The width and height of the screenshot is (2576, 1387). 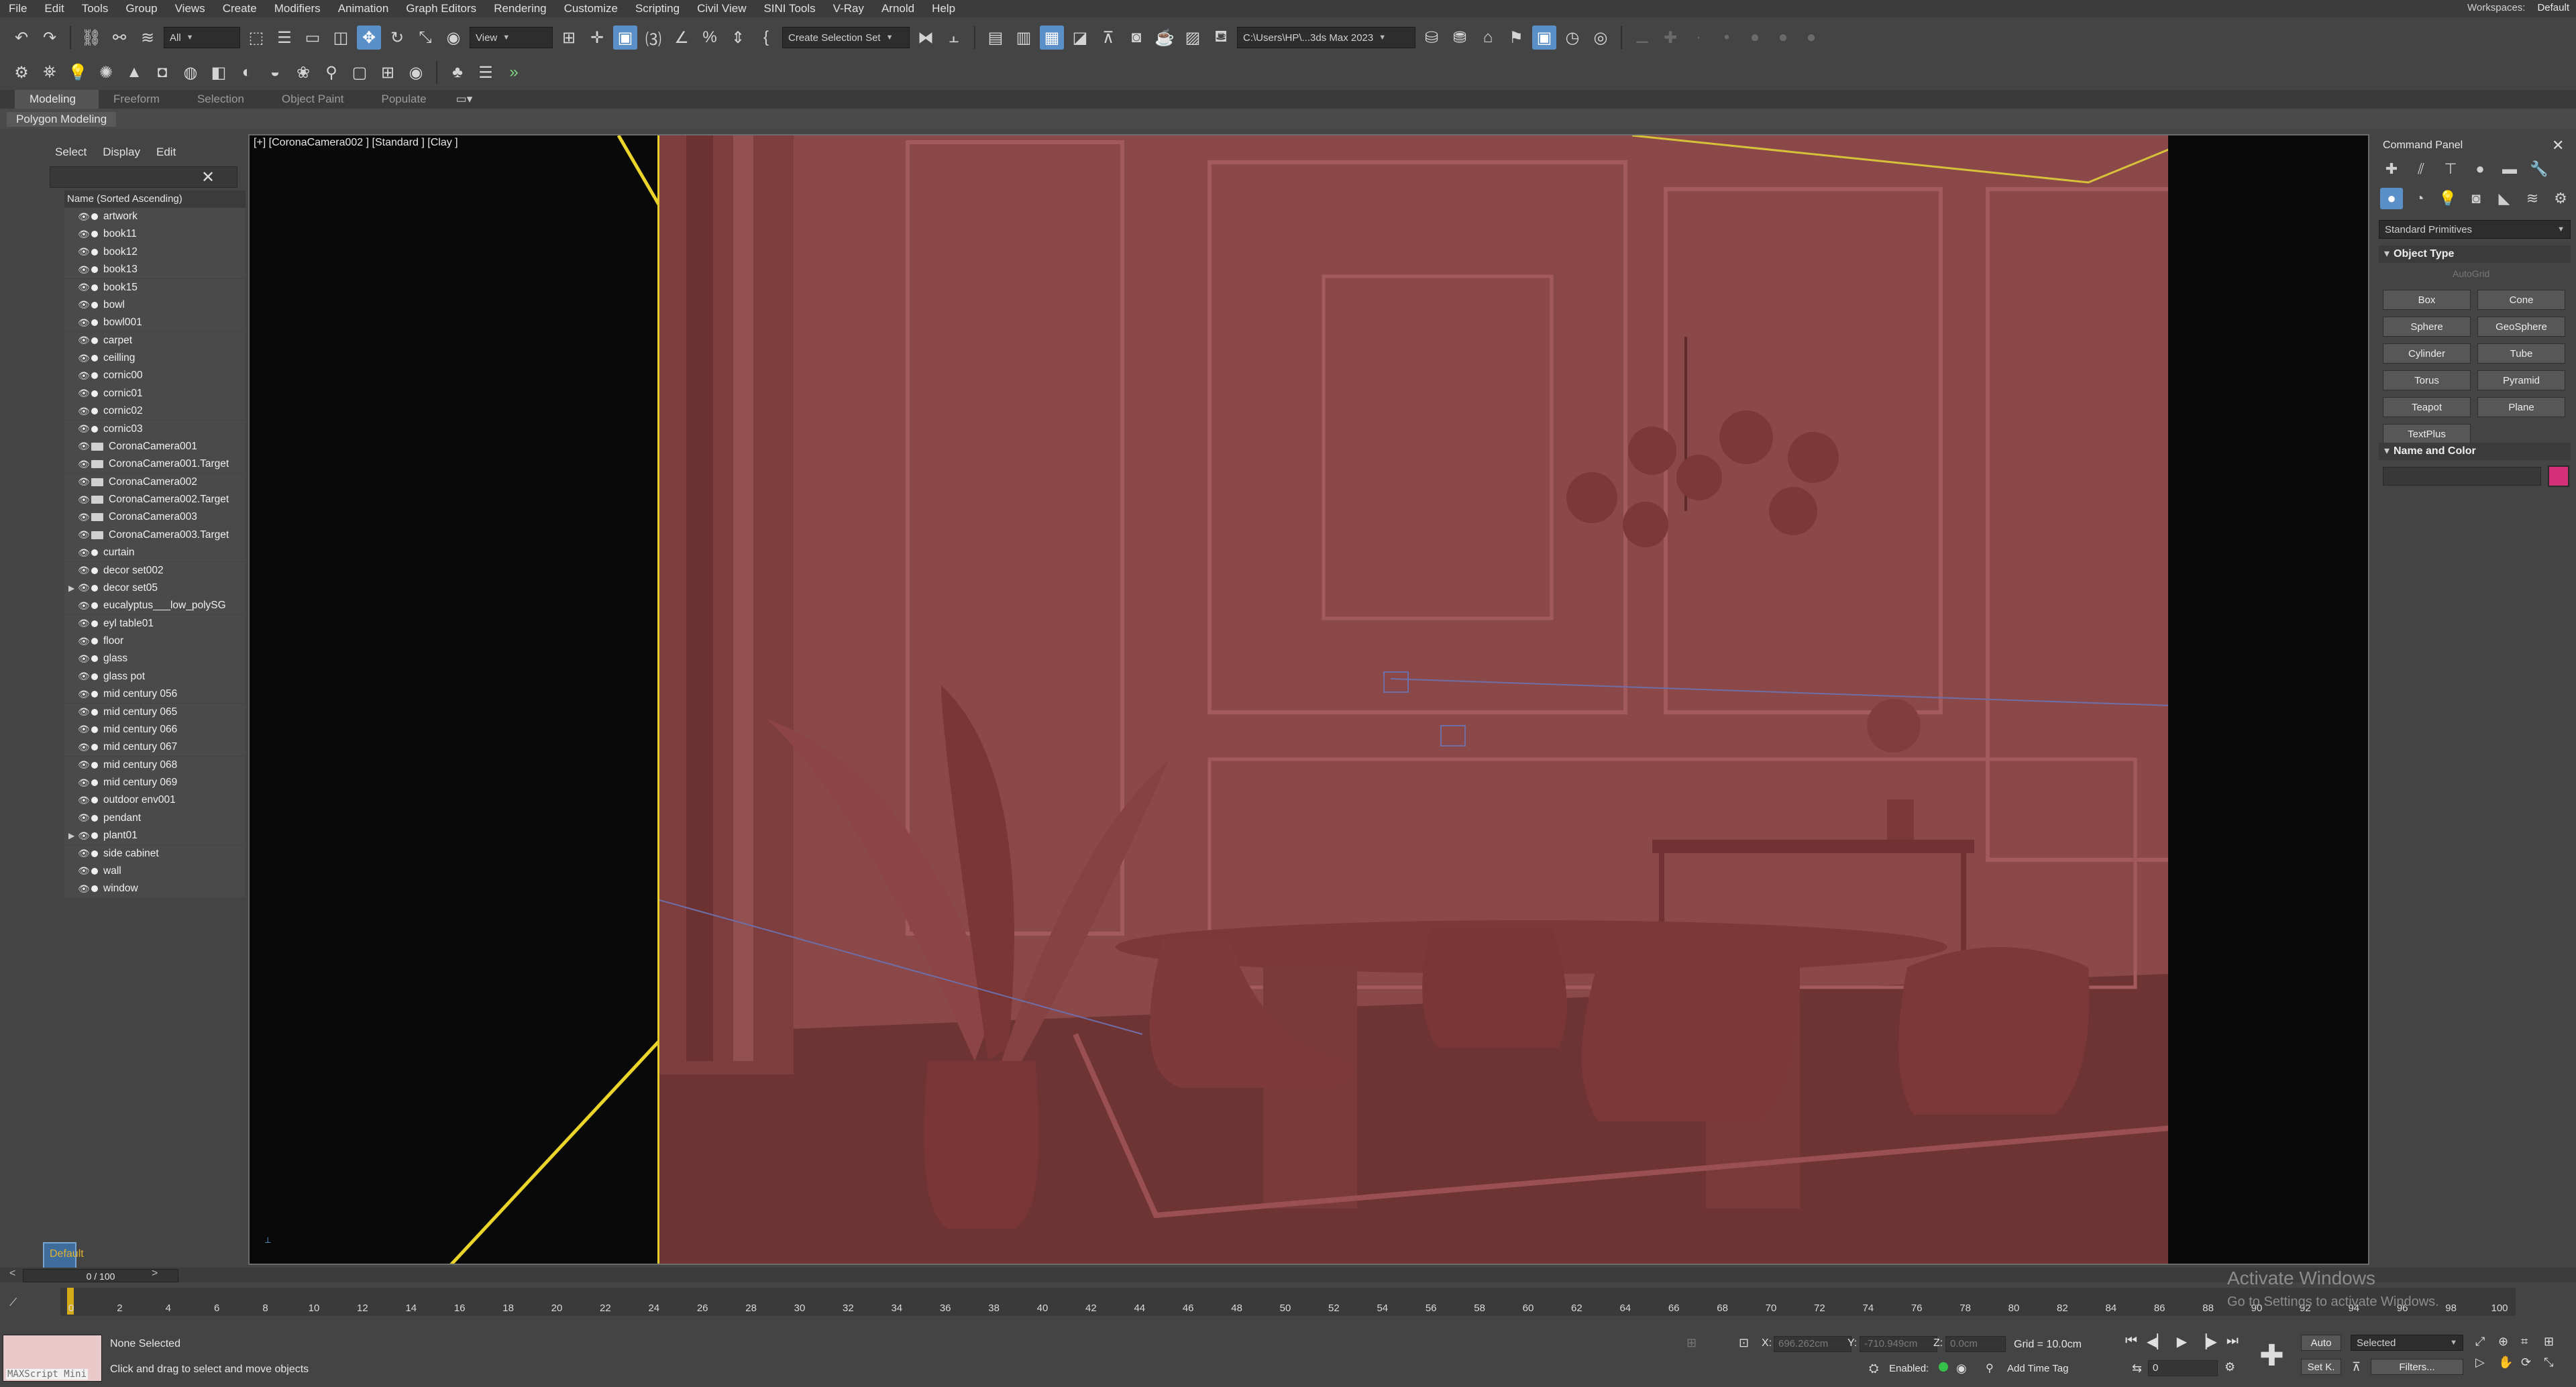 What do you see at coordinates (155, 694) in the screenshot?
I see `scene-object-row: 👁 mid century 056` at bounding box center [155, 694].